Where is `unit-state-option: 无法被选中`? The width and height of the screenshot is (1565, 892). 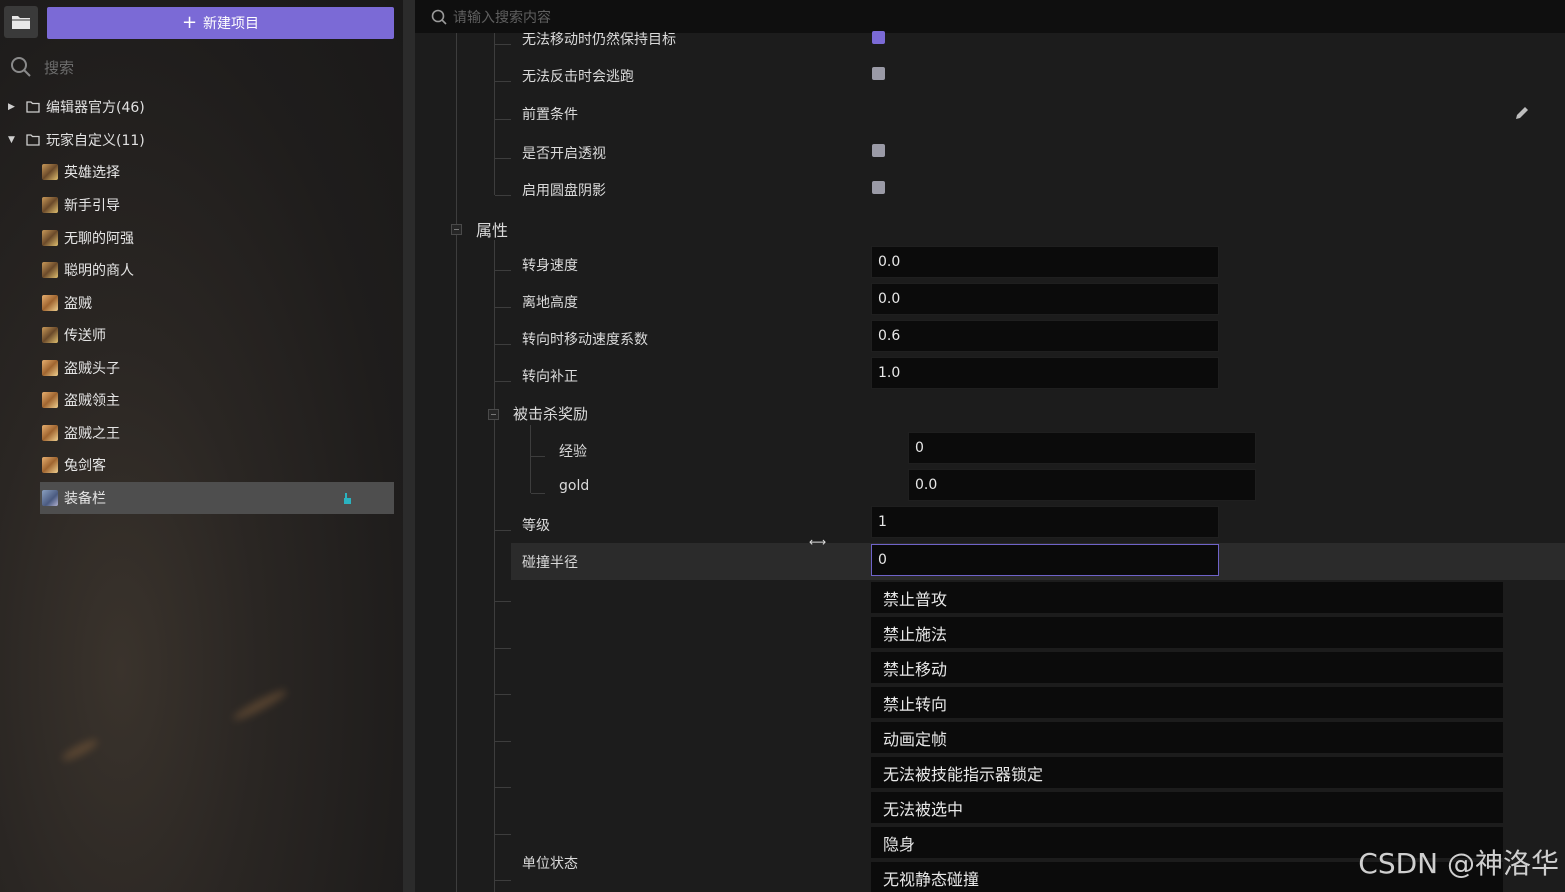
unit-state-option: 无法被选中 is located at coordinates (1187, 808).